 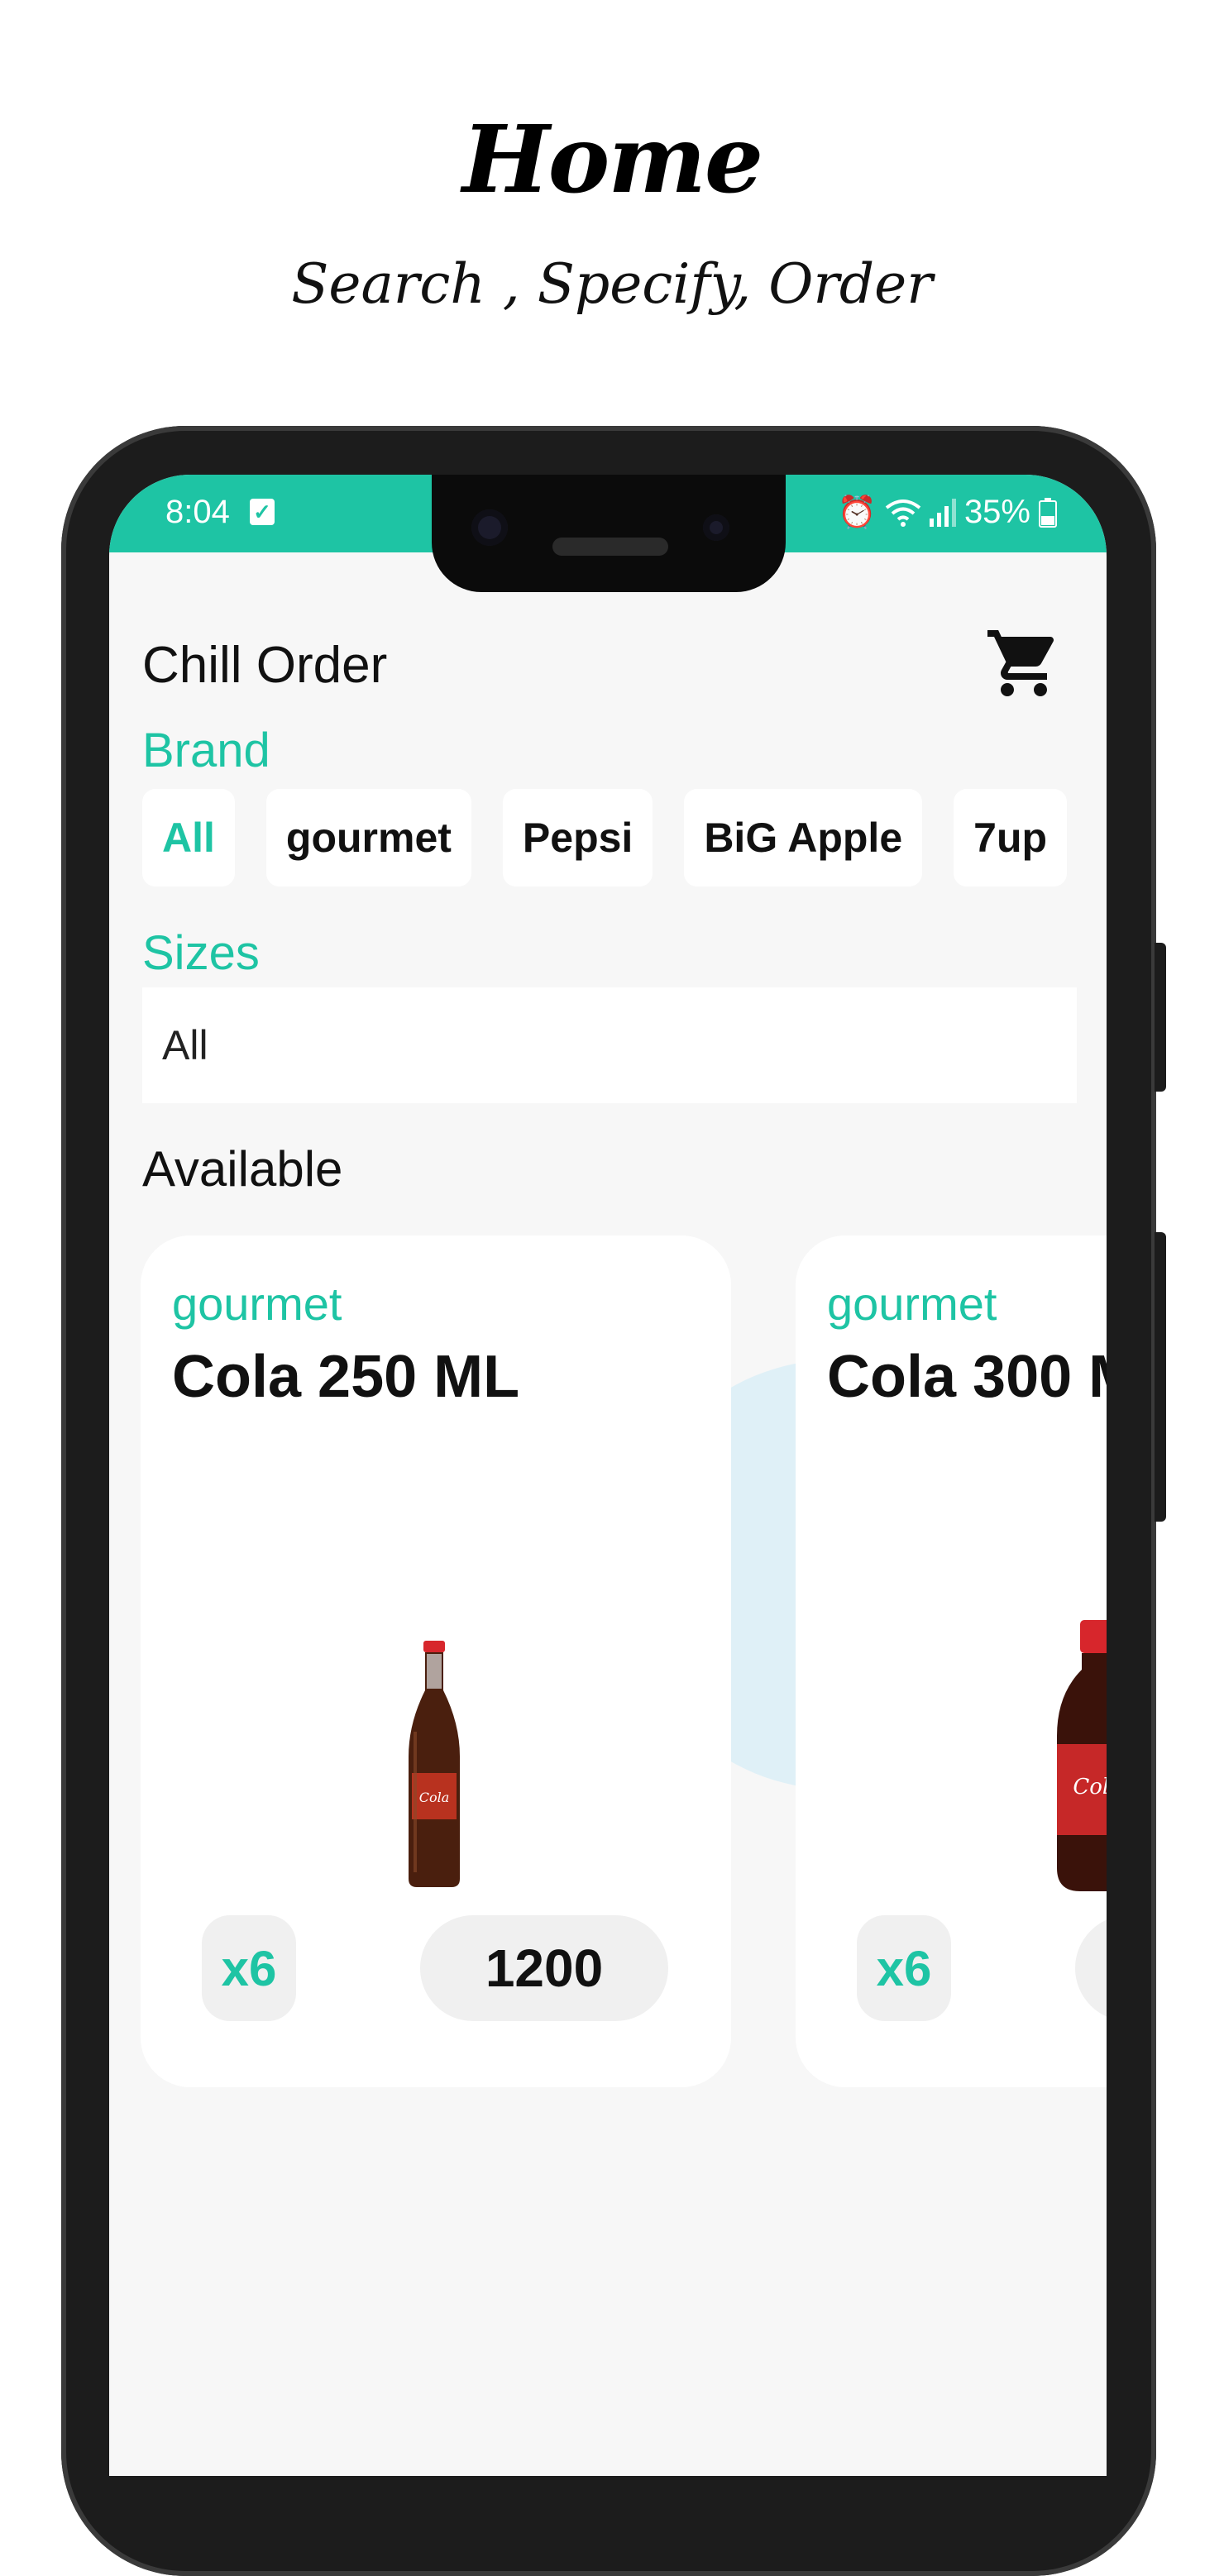 I want to click on brand-label: Brand, so click(x=206, y=750).